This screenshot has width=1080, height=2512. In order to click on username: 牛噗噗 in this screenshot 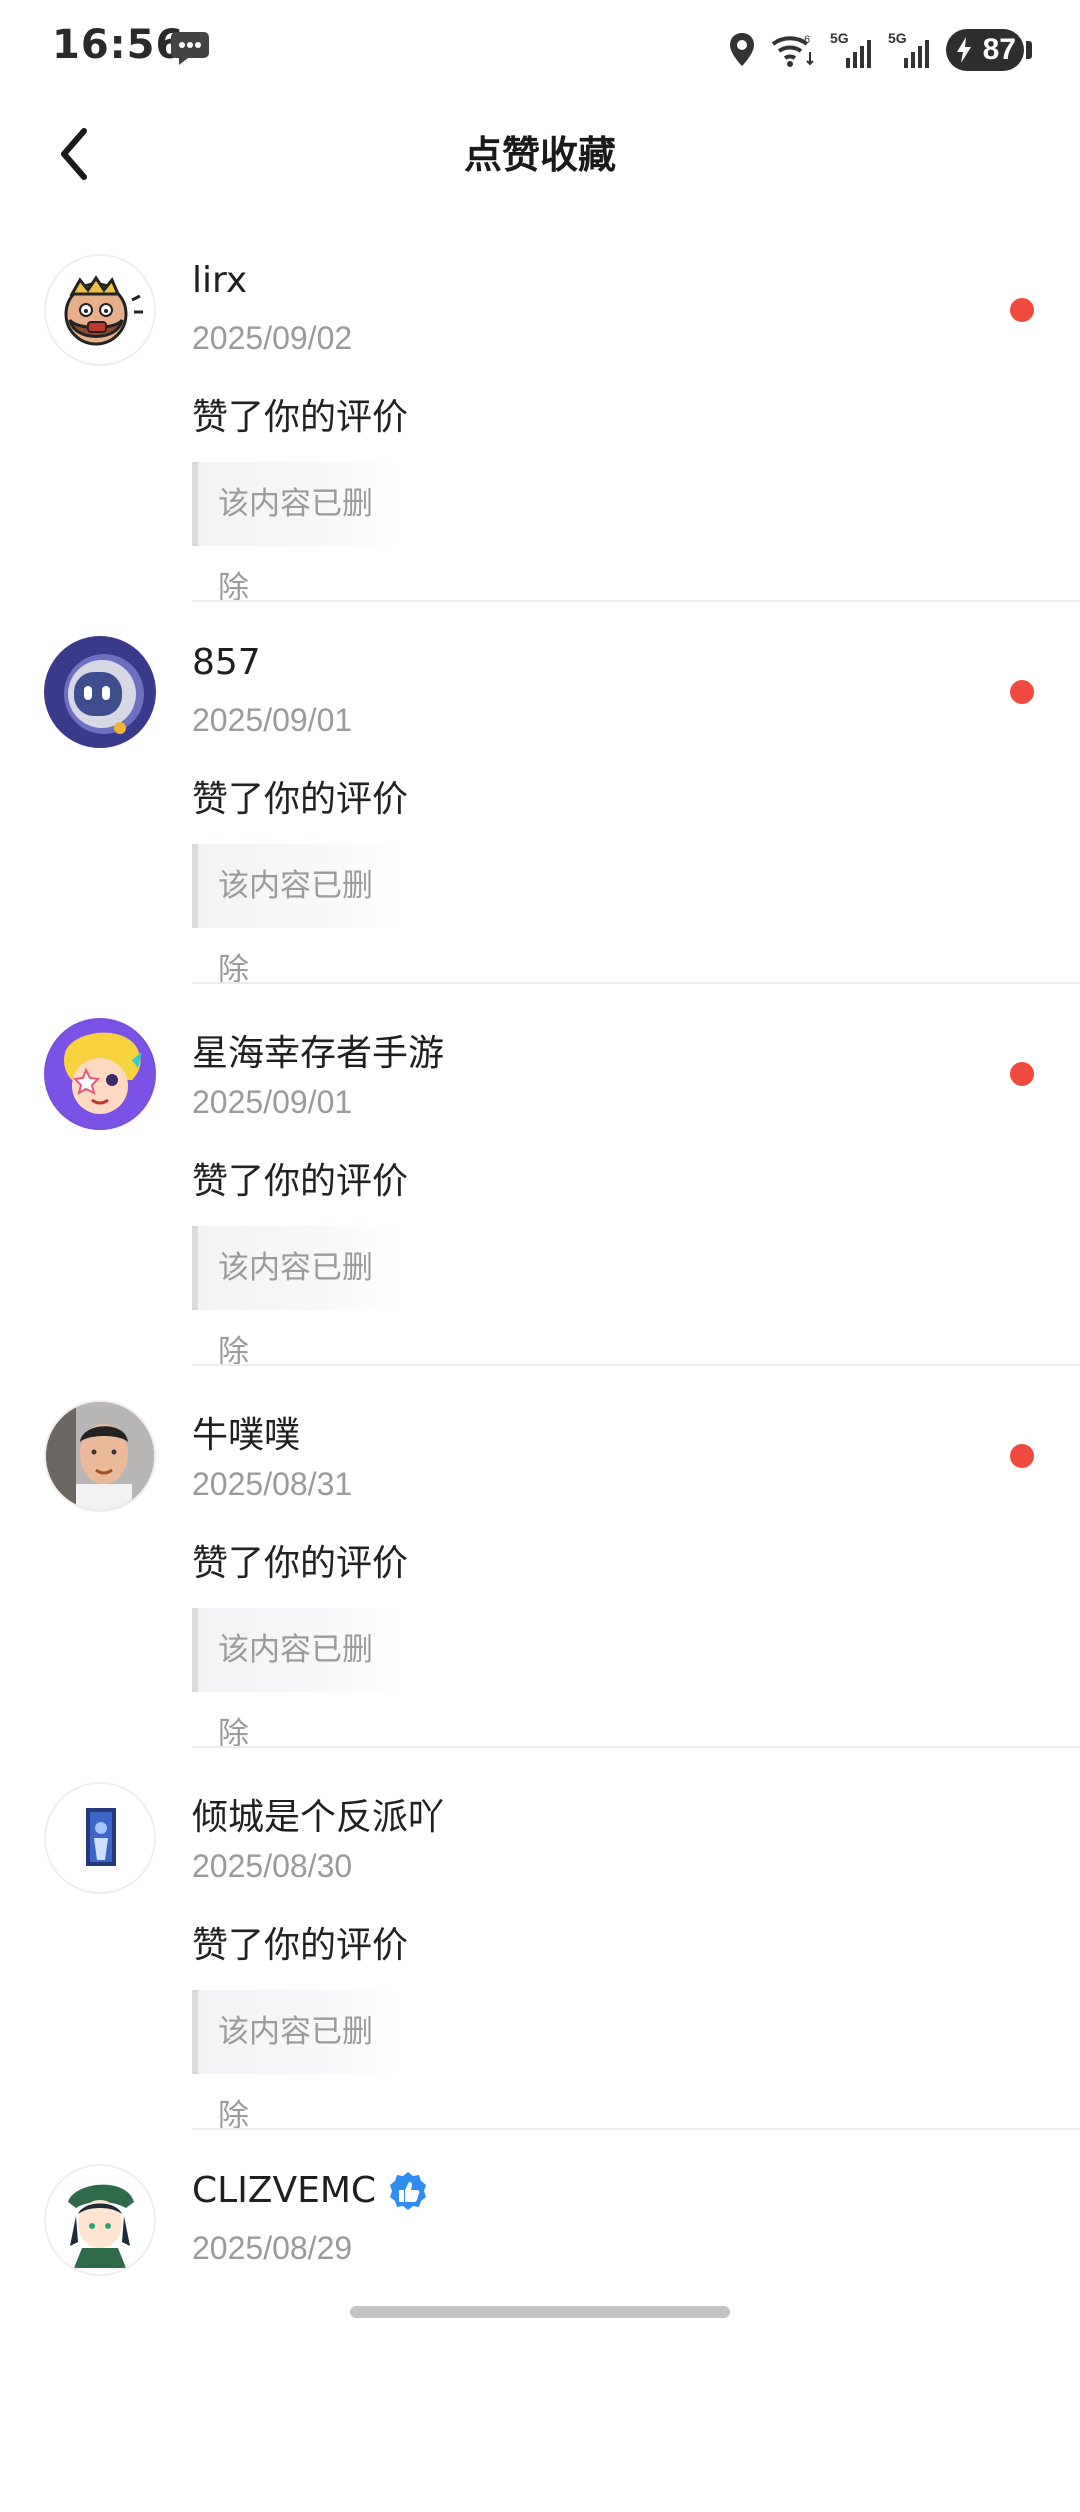, I will do `click(246, 1432)`.